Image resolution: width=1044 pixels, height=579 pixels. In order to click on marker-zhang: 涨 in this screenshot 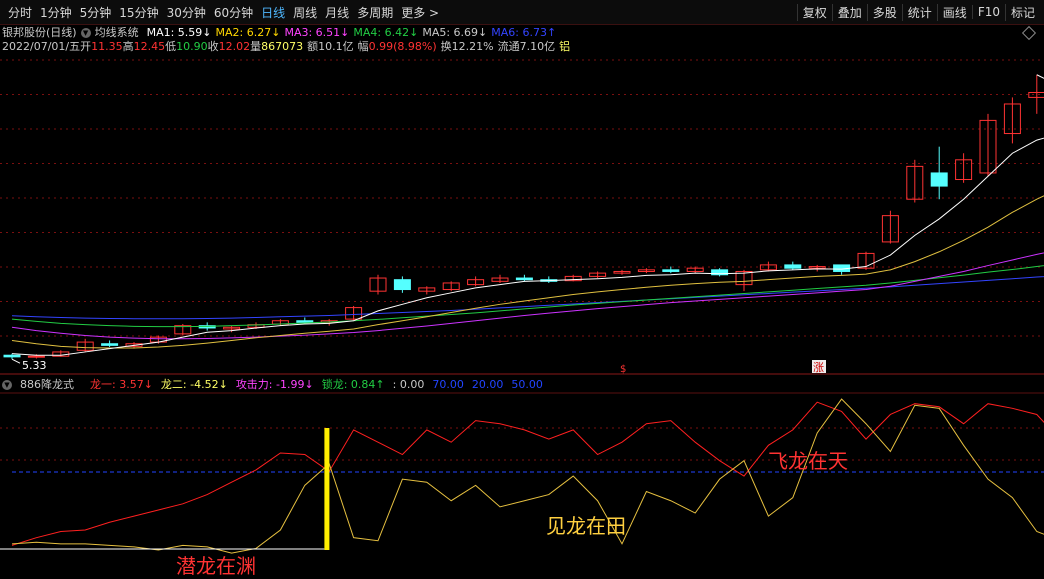, I will do `click(818, 367)`.